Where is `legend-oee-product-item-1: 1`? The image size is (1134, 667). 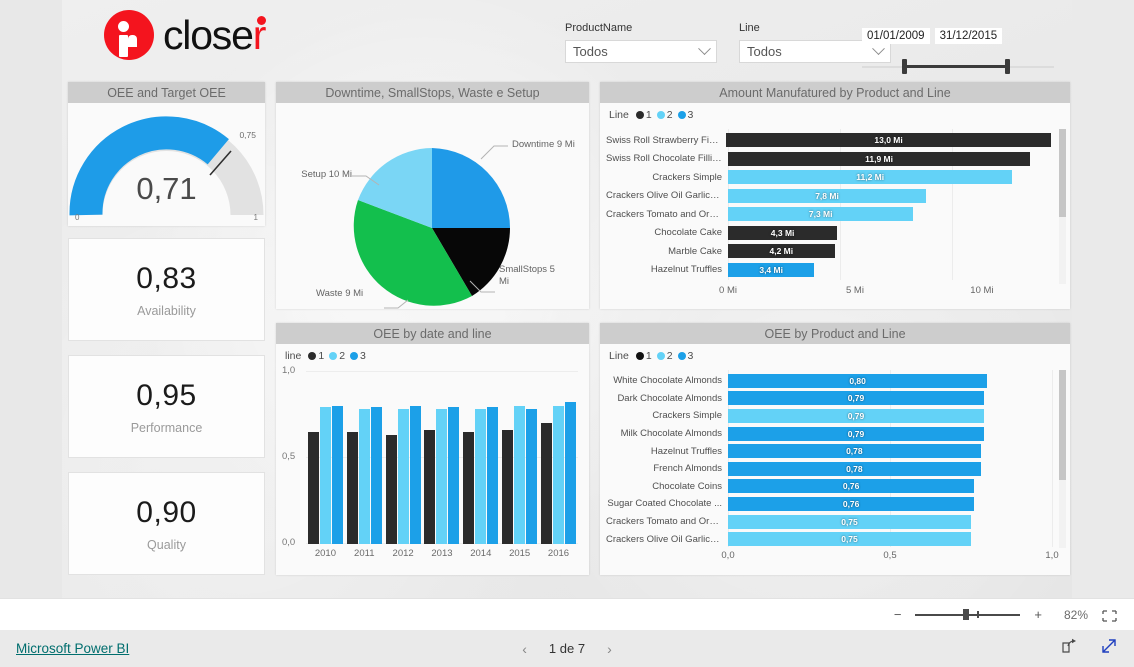
legend-oee-product-item-1: 1 is located at coordinates (643, 356).